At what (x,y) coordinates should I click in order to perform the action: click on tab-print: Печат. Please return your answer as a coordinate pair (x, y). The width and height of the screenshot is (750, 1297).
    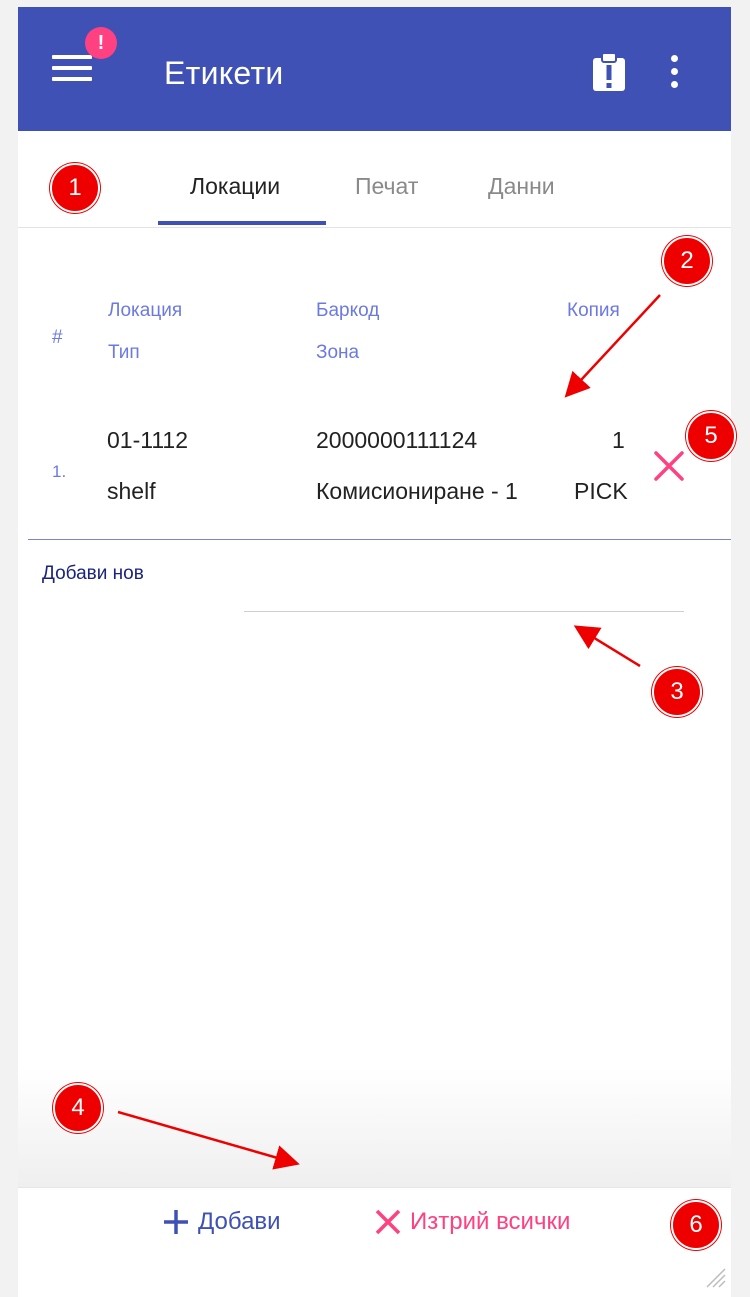
    Looking at the image, I should click on (386, 186).